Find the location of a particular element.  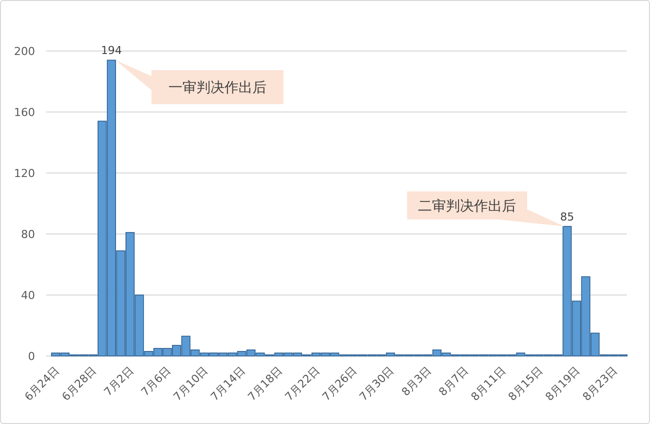

x-tick-label: 7月10日 is located at coordinates (190, 384).